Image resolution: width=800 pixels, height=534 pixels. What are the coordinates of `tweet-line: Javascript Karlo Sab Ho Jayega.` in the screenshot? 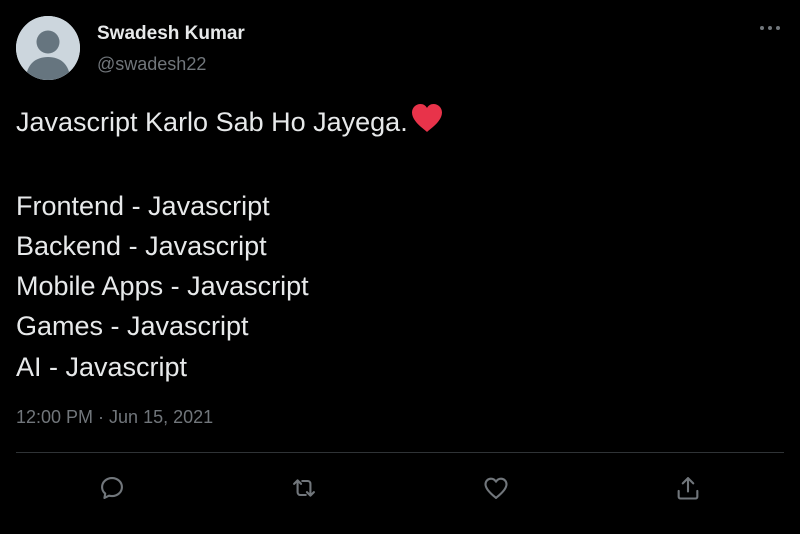 It's located at (396, 123).